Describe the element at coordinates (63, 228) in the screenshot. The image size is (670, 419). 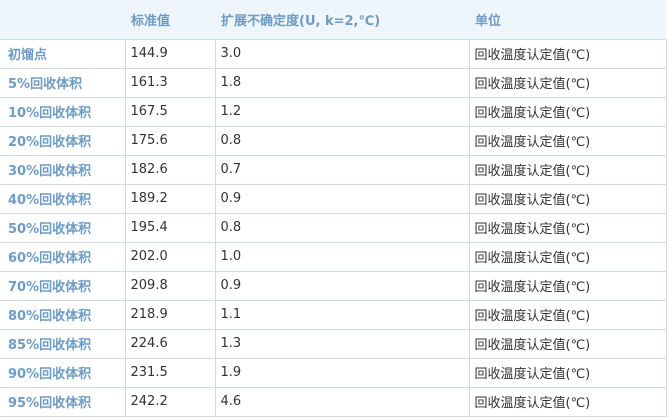
I see `row-label: 50%回收体积` at that location.